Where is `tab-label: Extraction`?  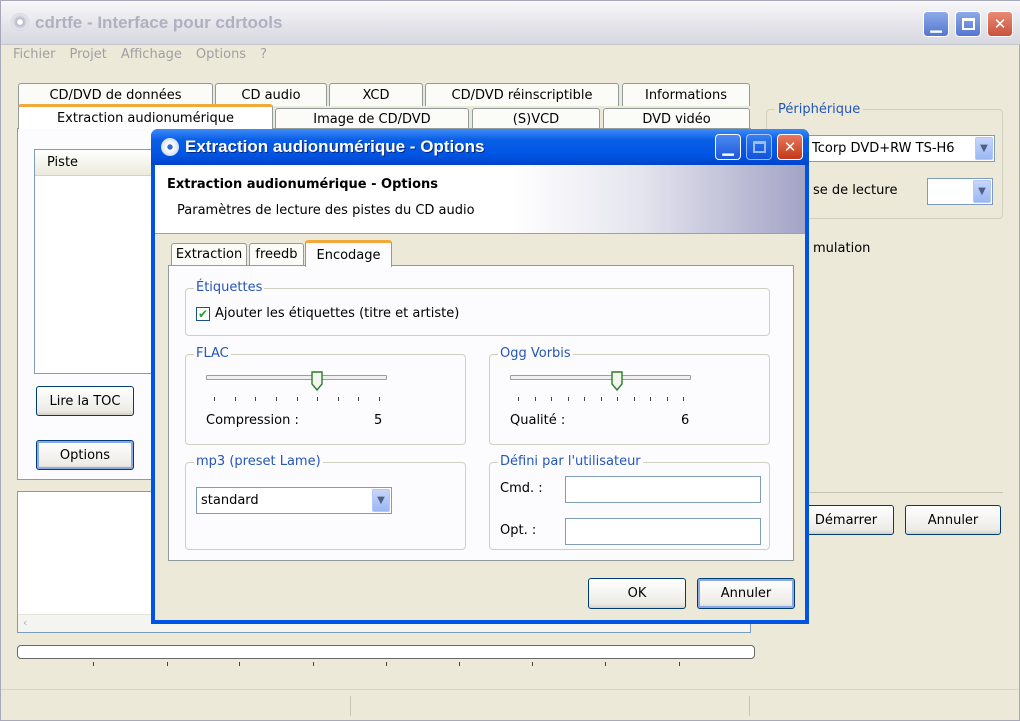
tab-label: Extraction is located at coordinates (209, 254).